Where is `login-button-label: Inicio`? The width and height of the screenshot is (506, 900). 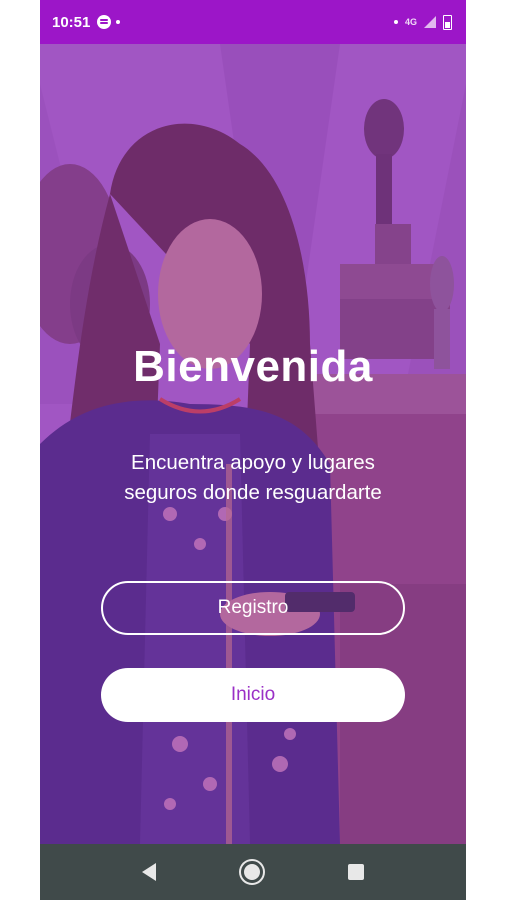
login-button-label: Inicio is located at coordinates (253, 694).